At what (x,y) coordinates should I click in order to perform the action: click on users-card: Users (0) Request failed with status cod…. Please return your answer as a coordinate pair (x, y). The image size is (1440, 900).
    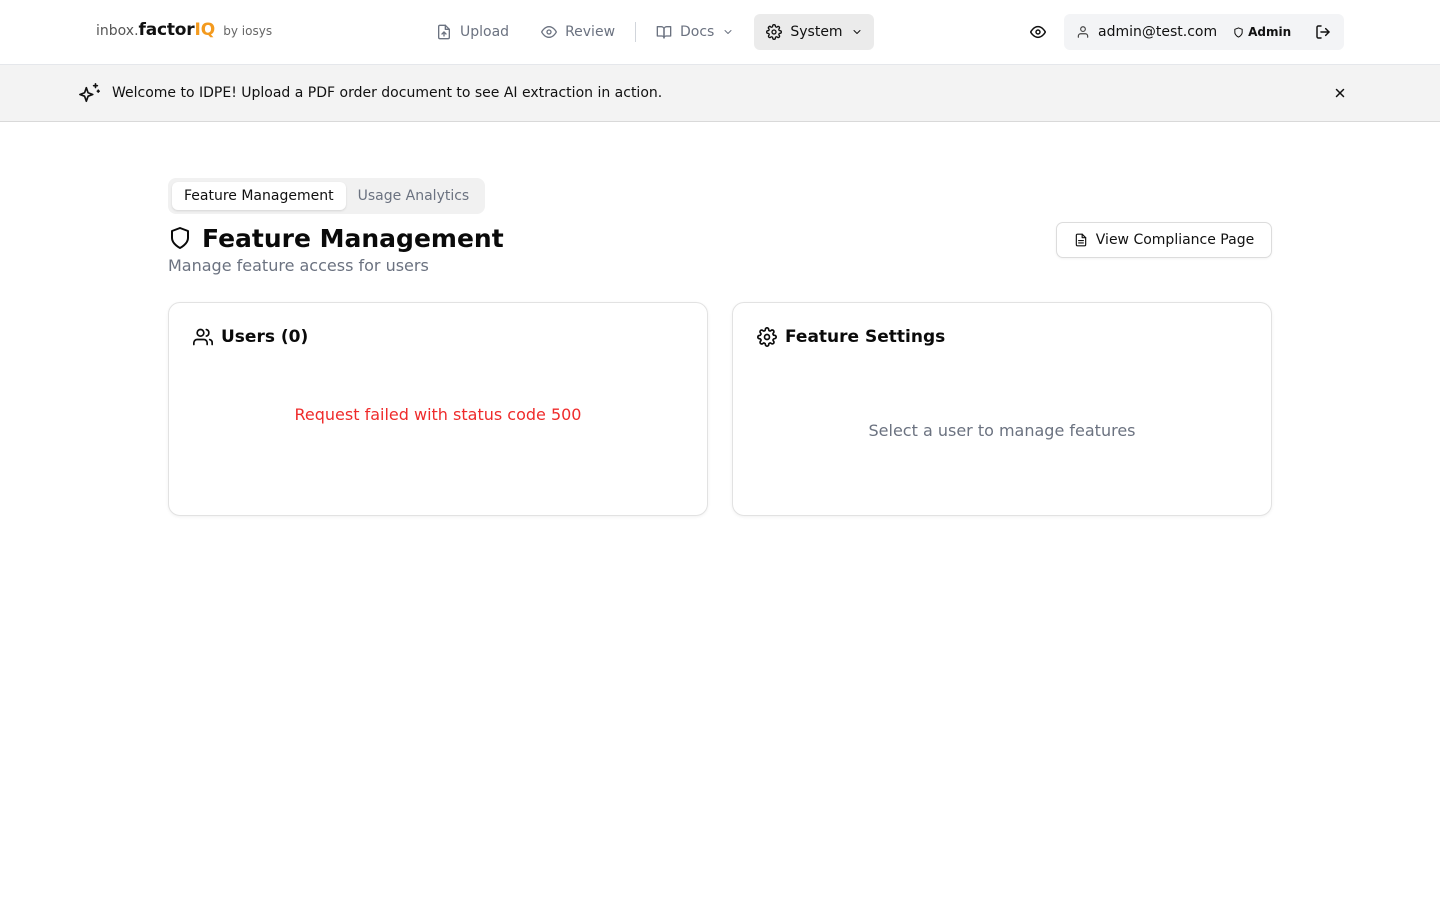
    Looking at the image, I should click on (438, 409).